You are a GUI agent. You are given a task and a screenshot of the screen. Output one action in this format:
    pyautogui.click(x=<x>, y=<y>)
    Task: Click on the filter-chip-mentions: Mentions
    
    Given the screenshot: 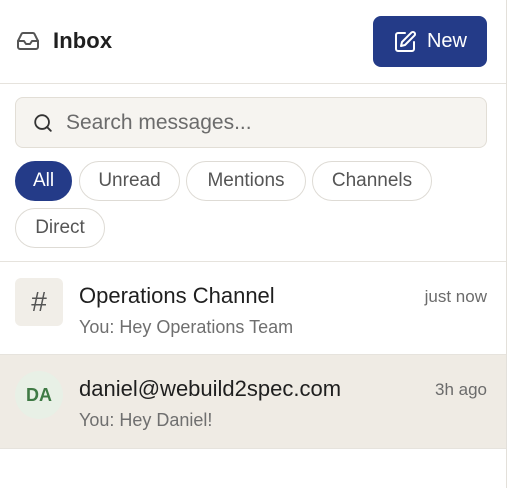 What is the action you would take?
    pyautogui.click(x=246, y=181)
    